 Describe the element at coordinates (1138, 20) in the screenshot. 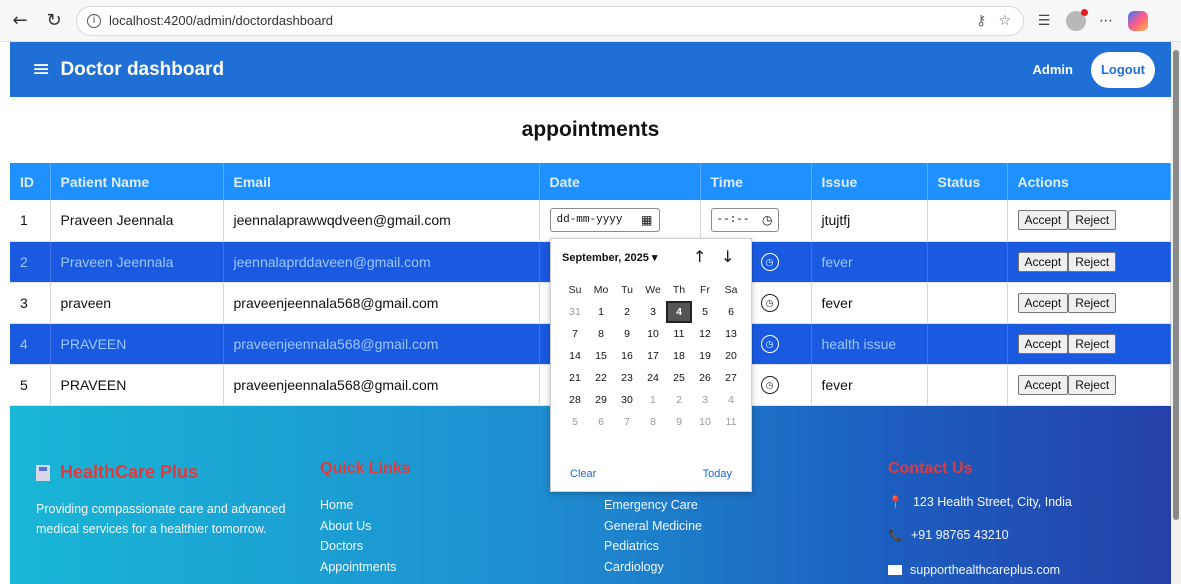

I see `copilot-icon` at that location.